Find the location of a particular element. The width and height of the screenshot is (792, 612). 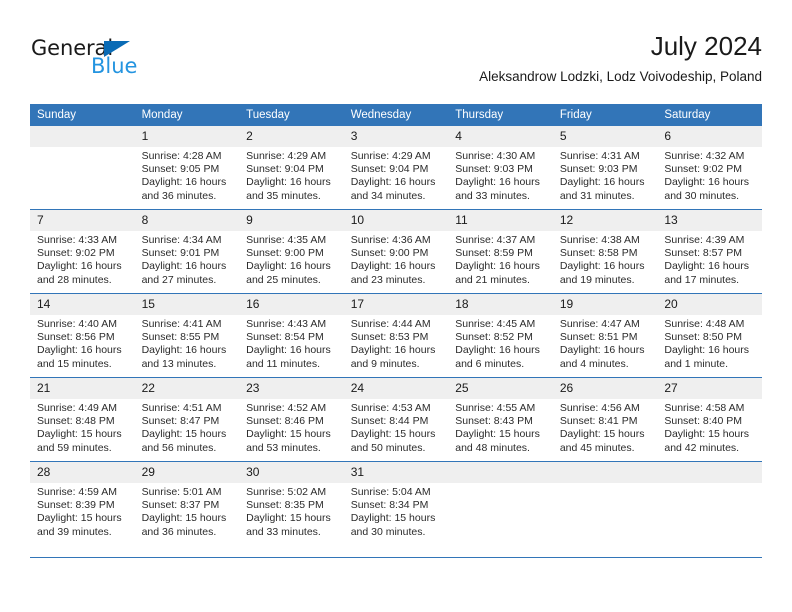

sunrise-text: Sunrise: 4:41 AM is located at coordinates (181, 324).